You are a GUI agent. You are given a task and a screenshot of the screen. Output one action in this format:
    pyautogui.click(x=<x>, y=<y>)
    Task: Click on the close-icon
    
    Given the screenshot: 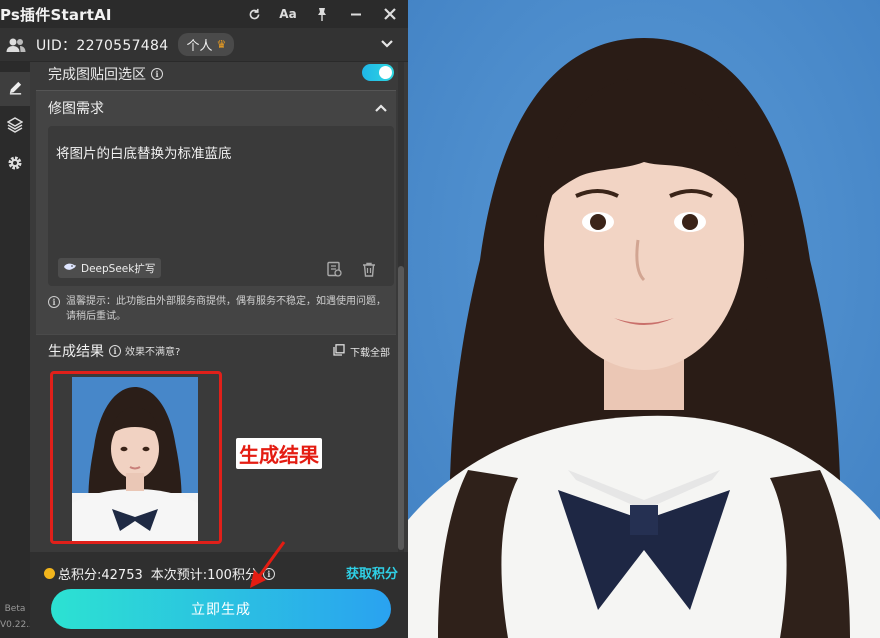 What is the action you would take?
    pyautogui.click(x=390, y=14)
    